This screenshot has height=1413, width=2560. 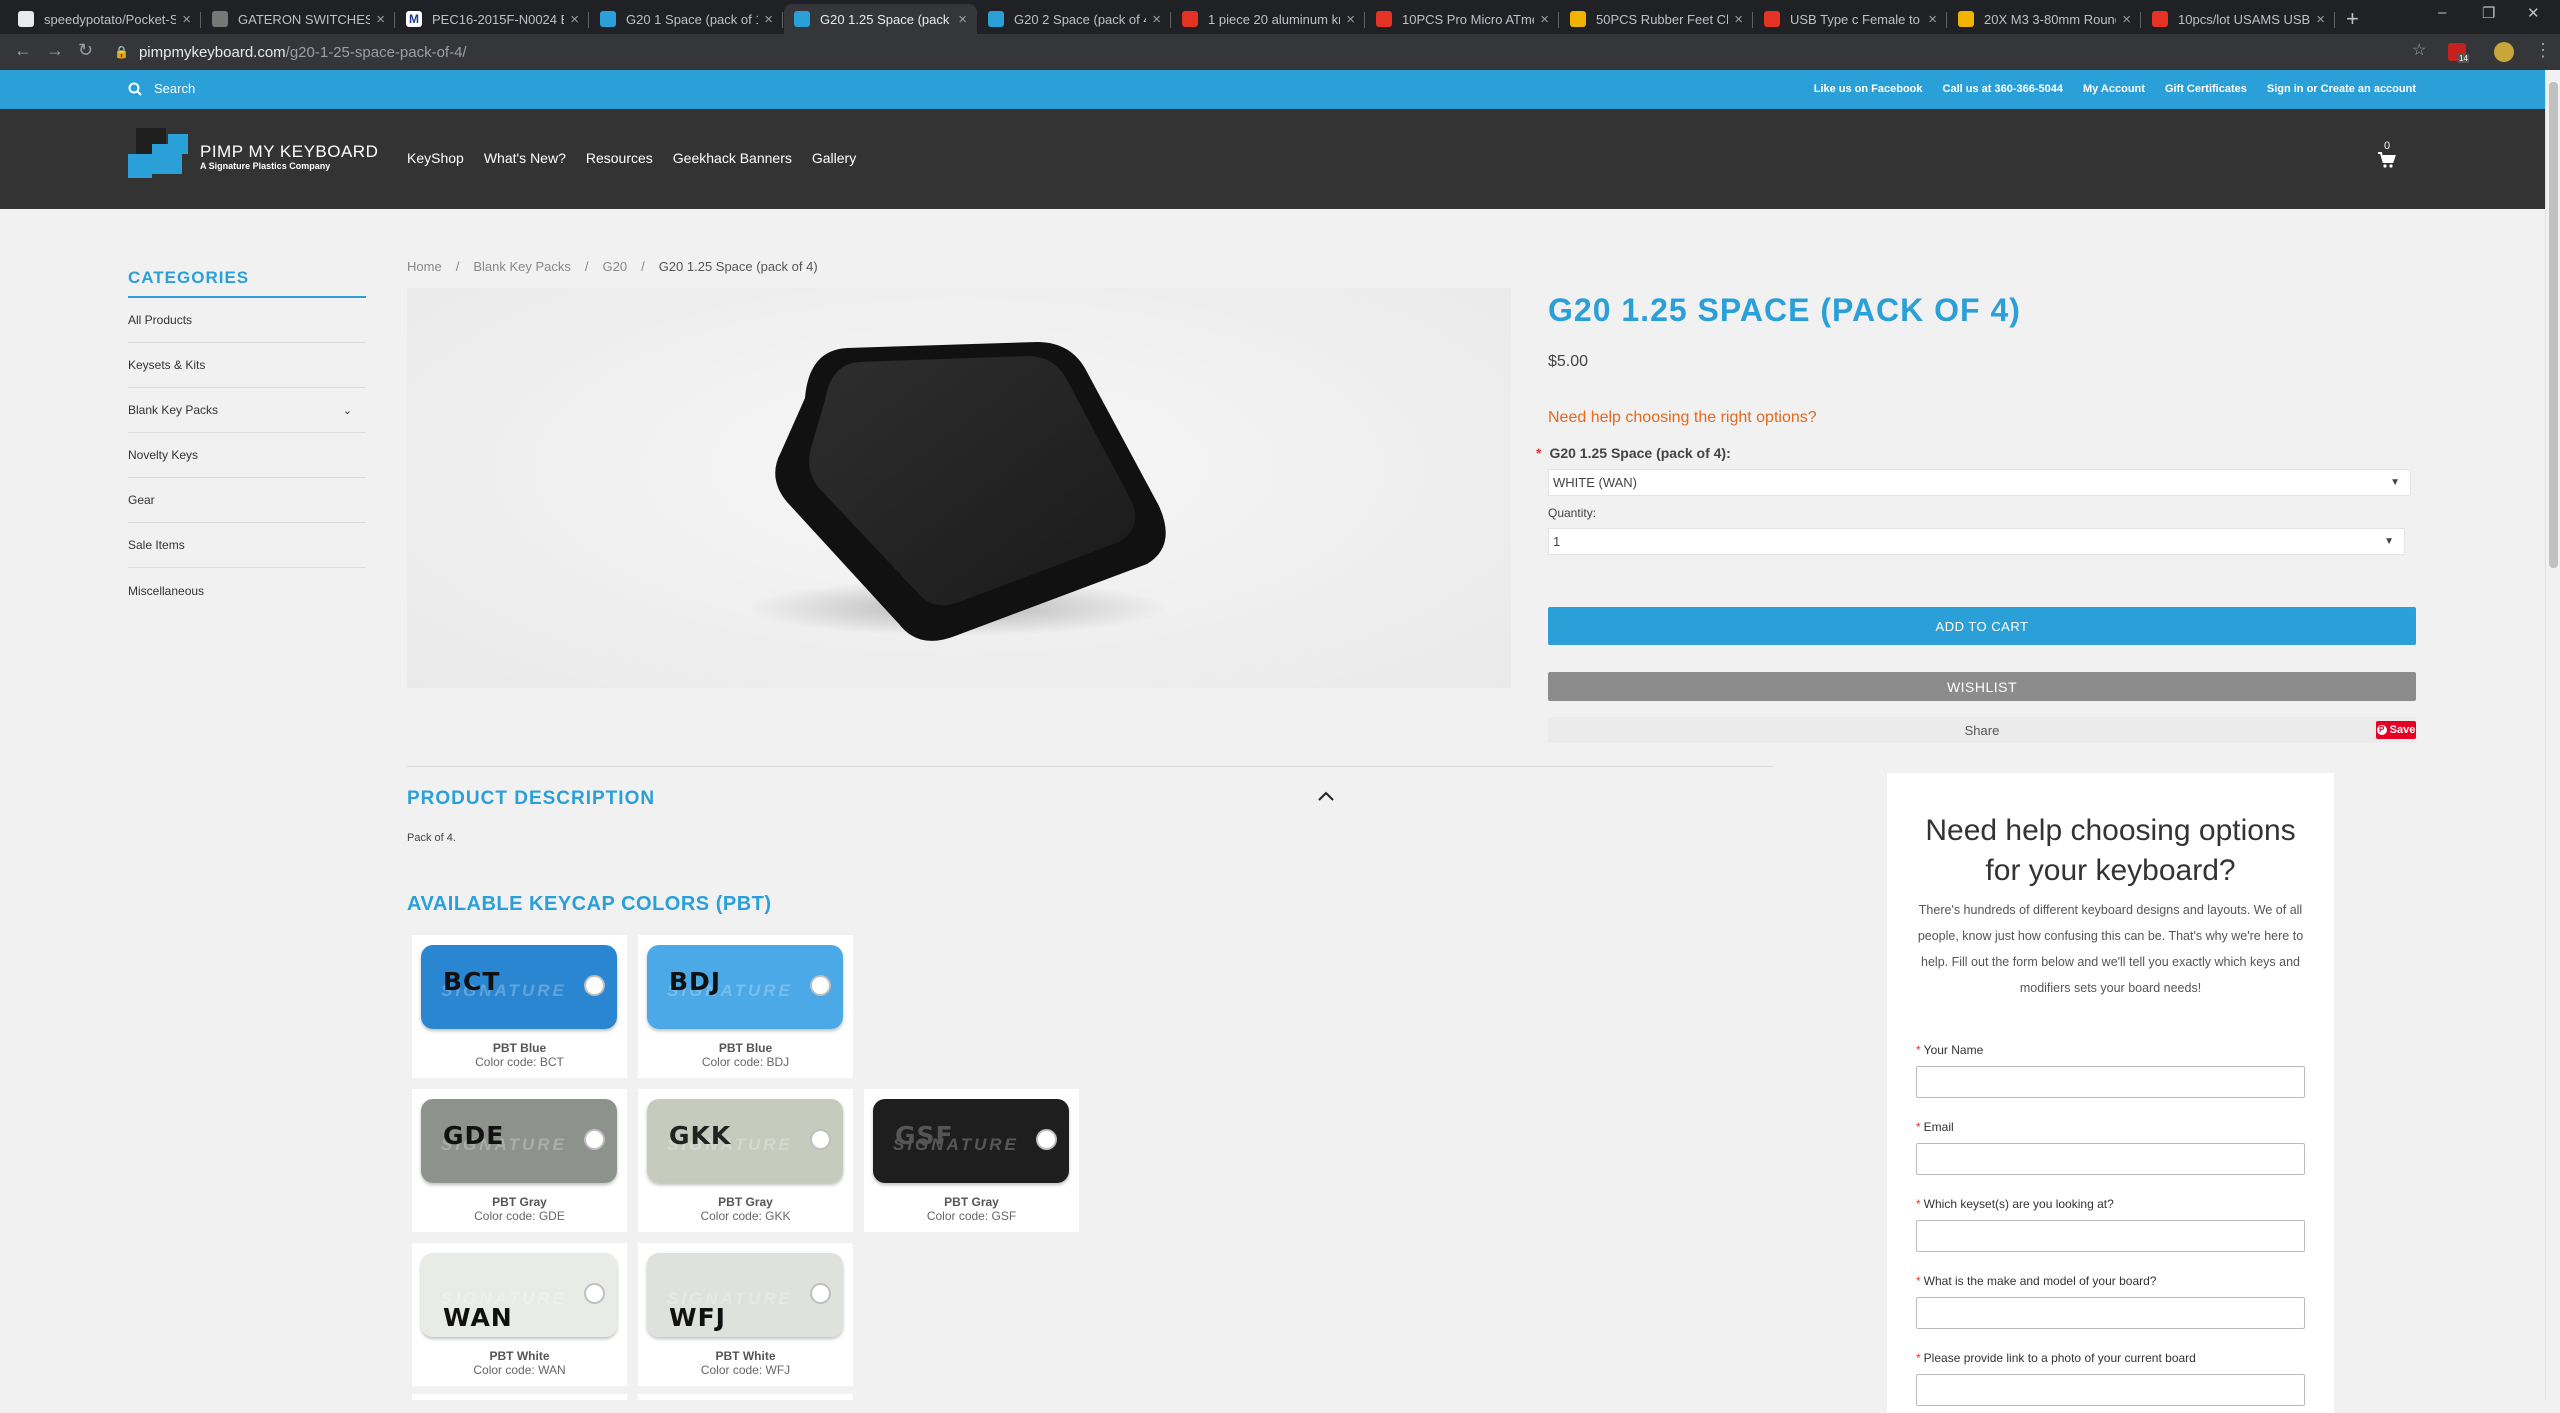 I want to click on browser-tab: GATERON SWITCHES (1 ×, so click(x=298, y=19).